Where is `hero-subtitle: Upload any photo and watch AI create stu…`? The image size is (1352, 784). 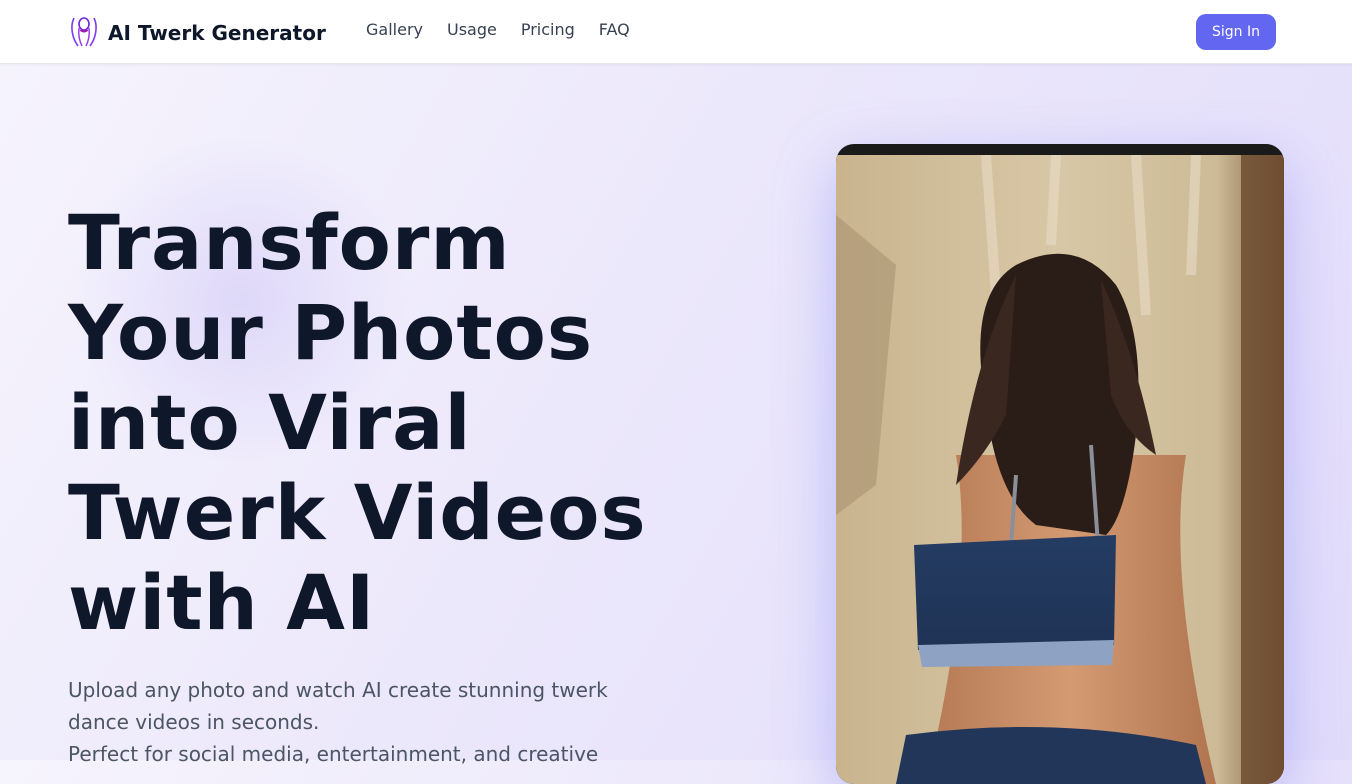
hero-subtitle: Upload any photo and watch AI create stu… is located at coordinates (348, 722).